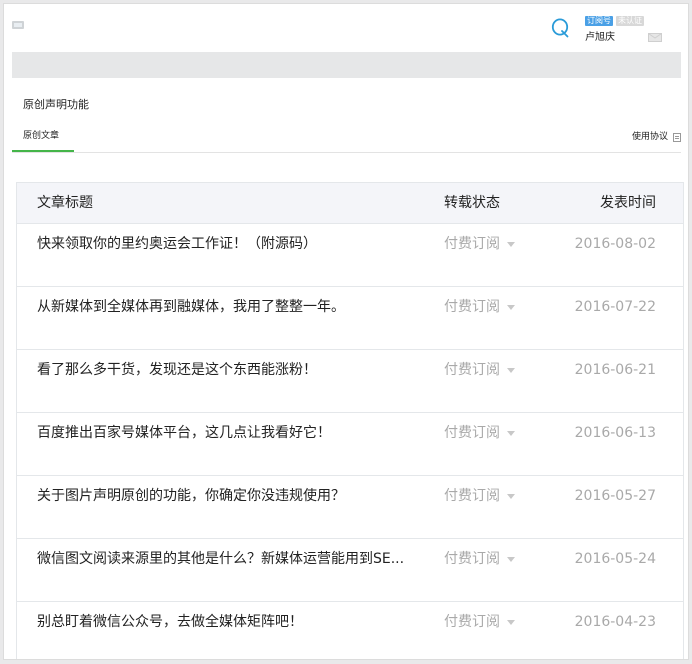 The width and height of the screenshot is (692, 664). I want to click on table-row: 从新媒体到全媒体再到融媒体，我用了整整一年。 付费订阅 2016-07-22, so click(350, 318).